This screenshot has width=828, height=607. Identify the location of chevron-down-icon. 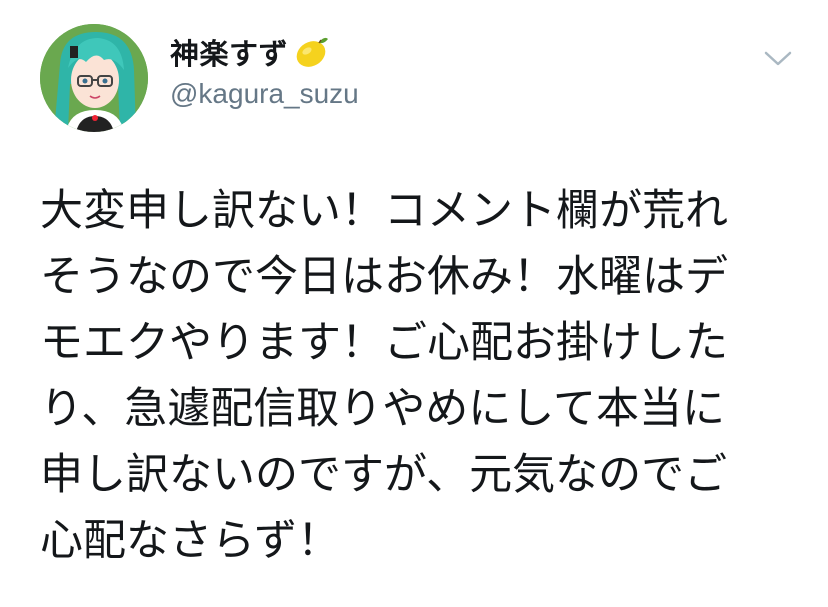
(778, 58).